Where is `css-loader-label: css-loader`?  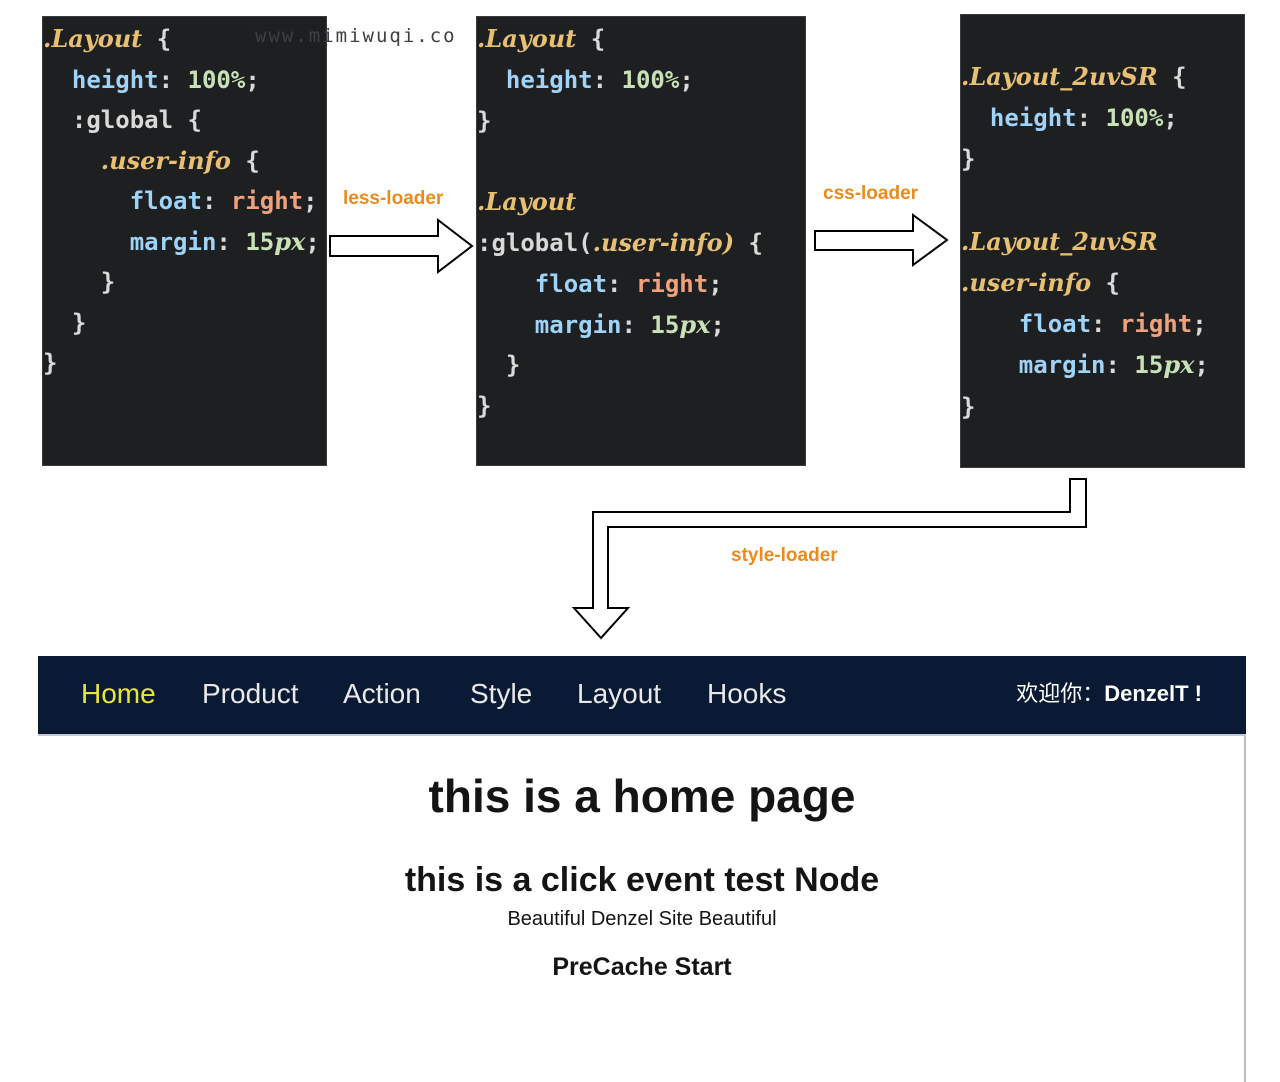 css-loader-label: css-loader is located at coordinates (871, 193).